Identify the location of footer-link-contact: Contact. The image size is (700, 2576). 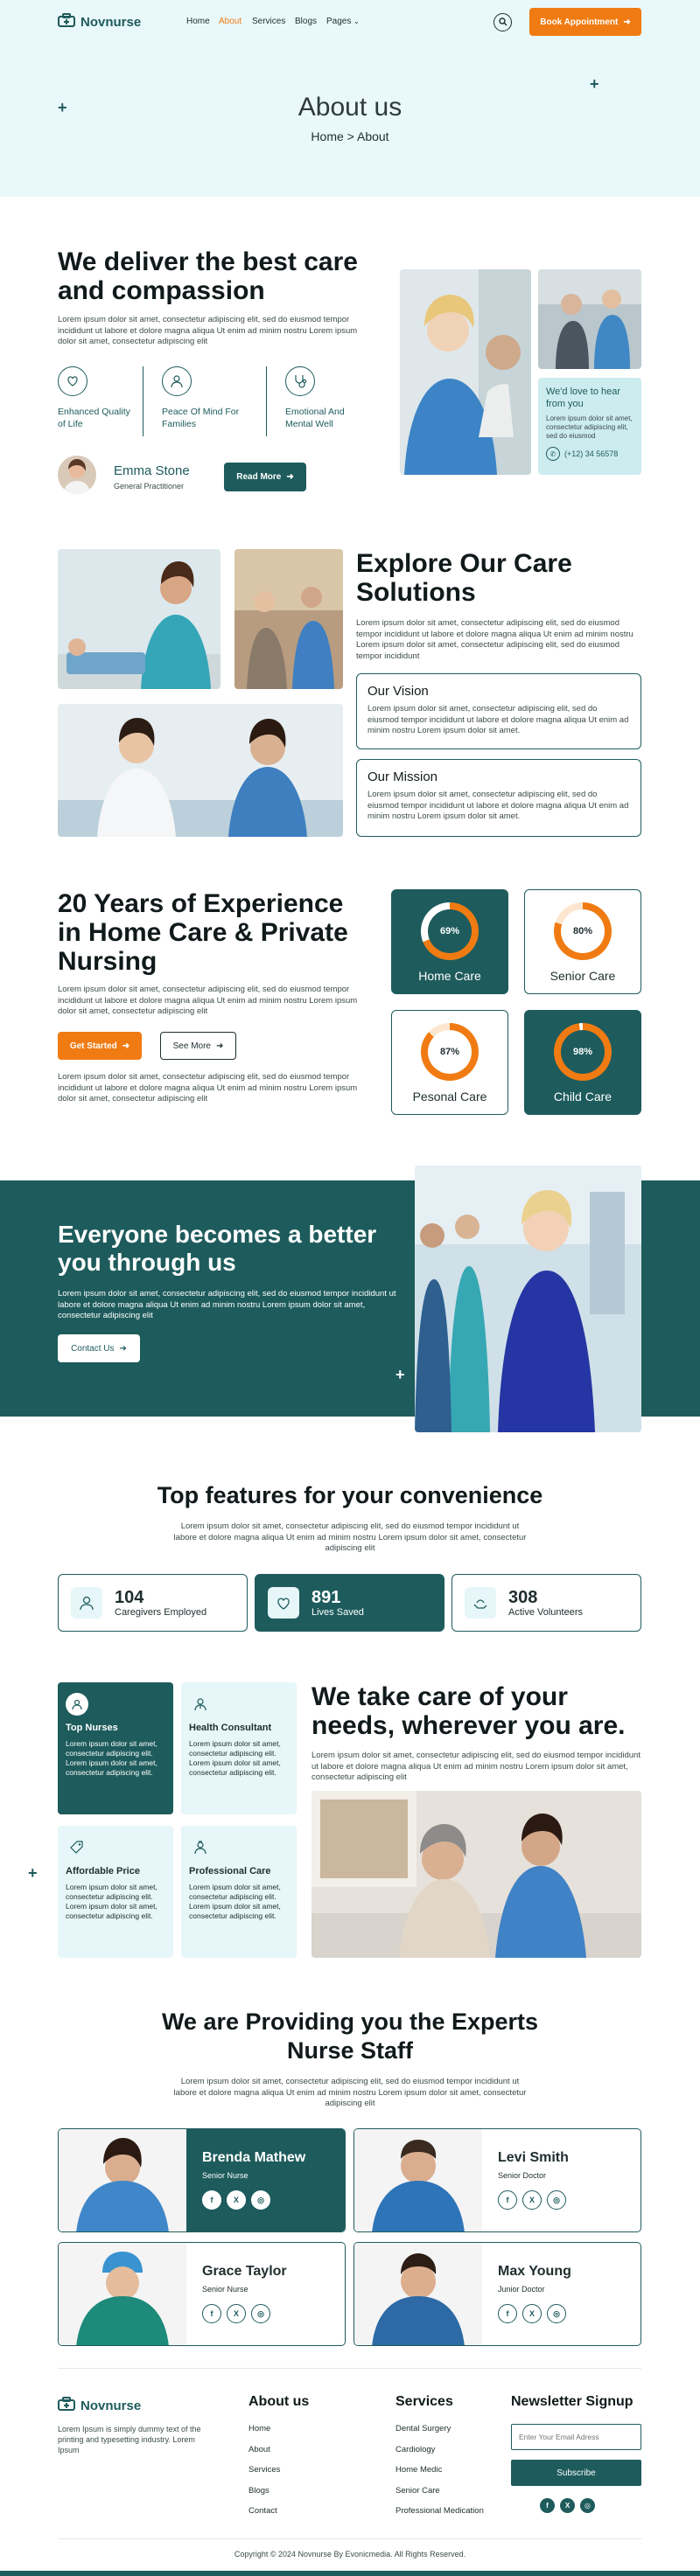
(262, 2511).